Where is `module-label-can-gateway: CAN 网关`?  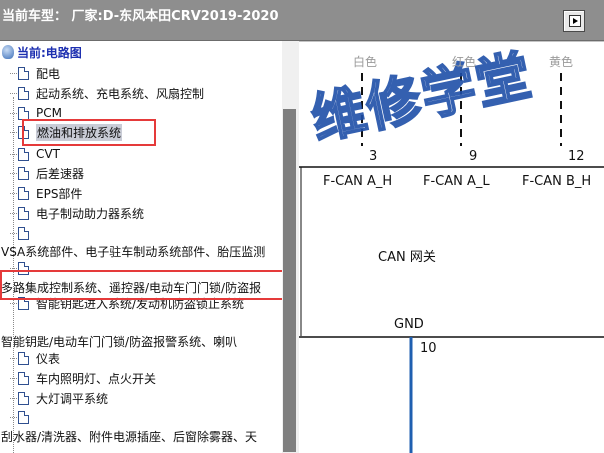
module-label-can-gateway: CAN 网关 is located at coordinates (407, 257).